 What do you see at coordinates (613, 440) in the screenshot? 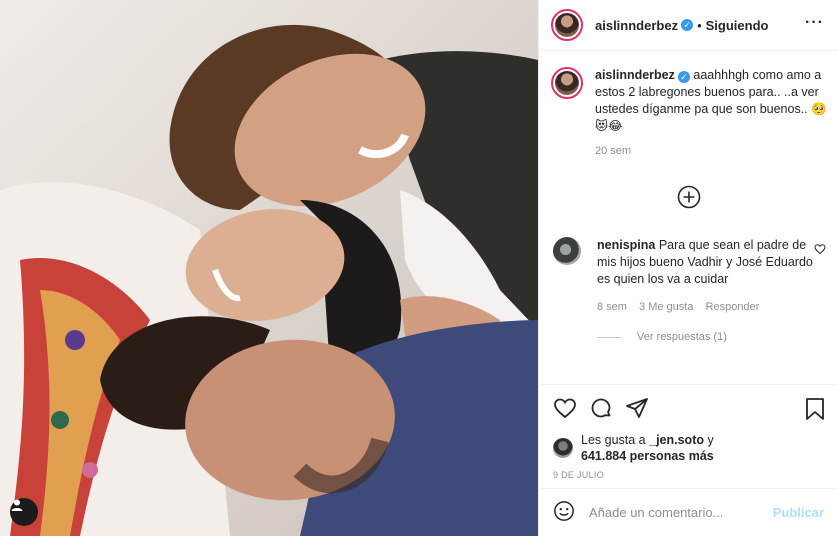
I see `likes-prefix: Les gusta a` at bounding box center [613, 440].